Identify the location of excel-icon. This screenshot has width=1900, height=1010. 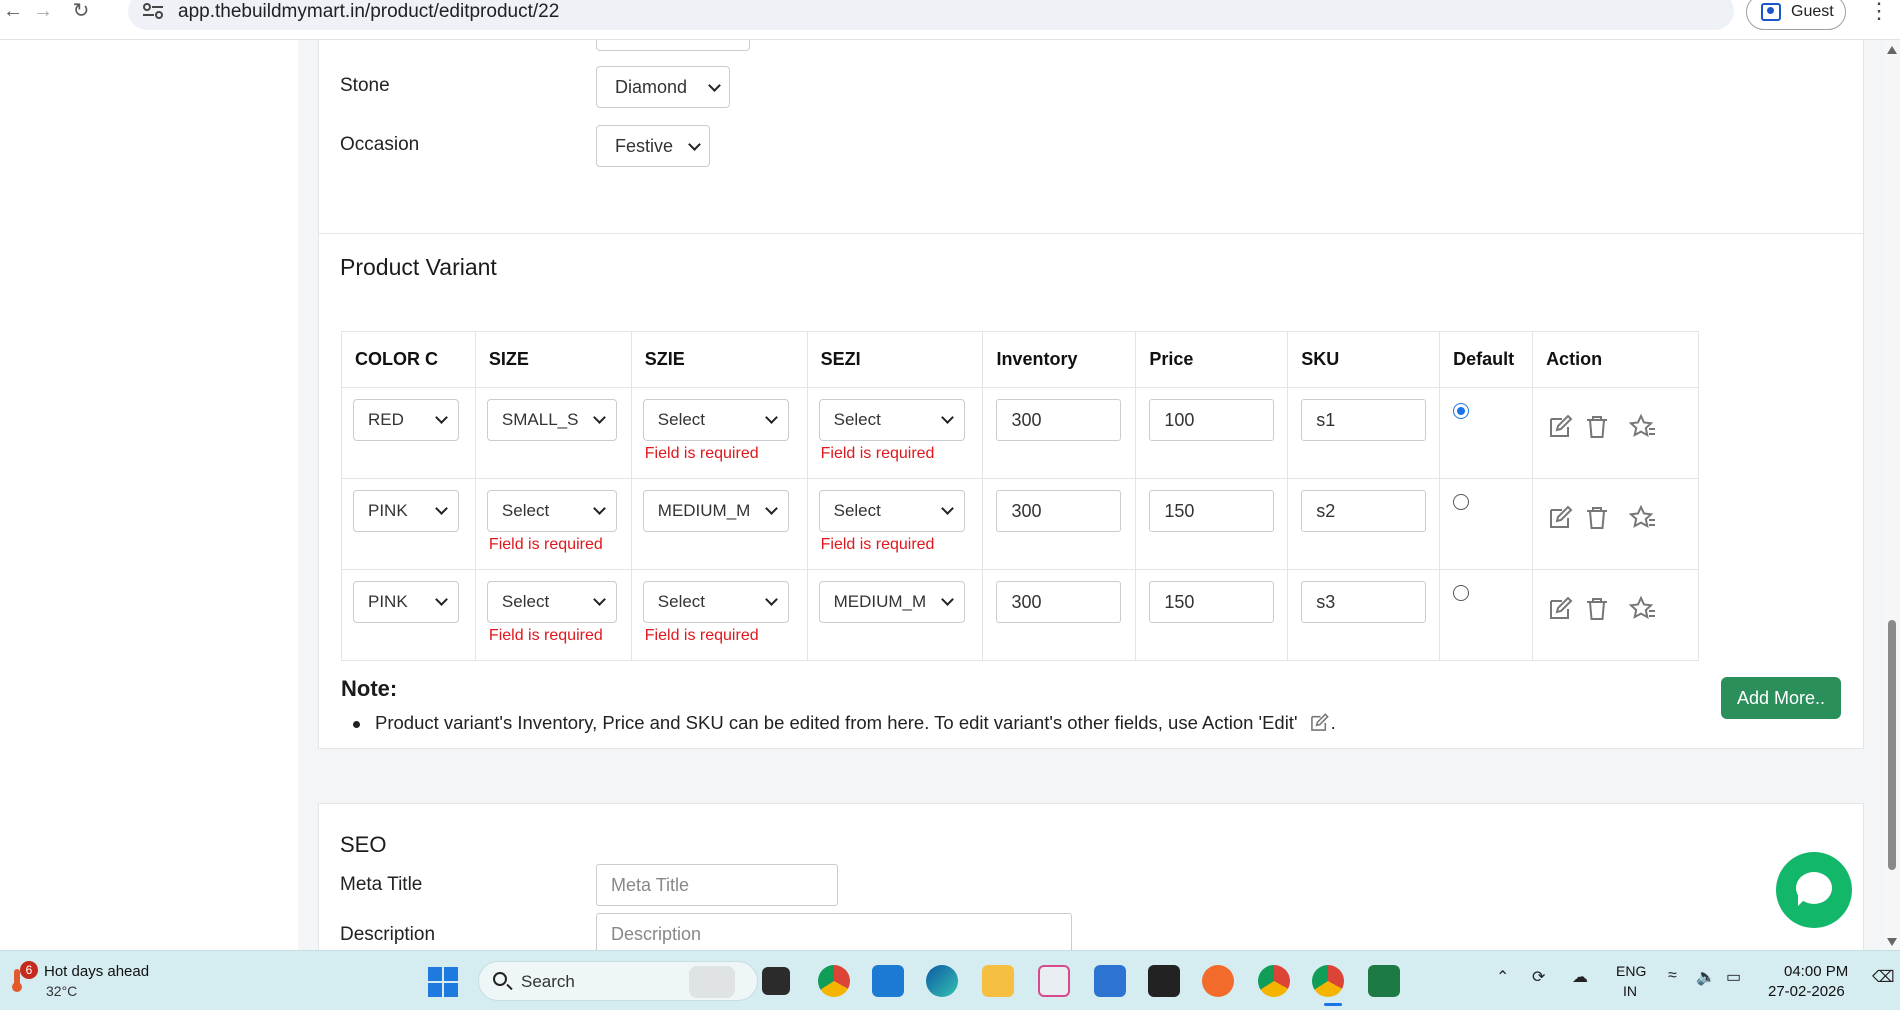
(1384, 981).